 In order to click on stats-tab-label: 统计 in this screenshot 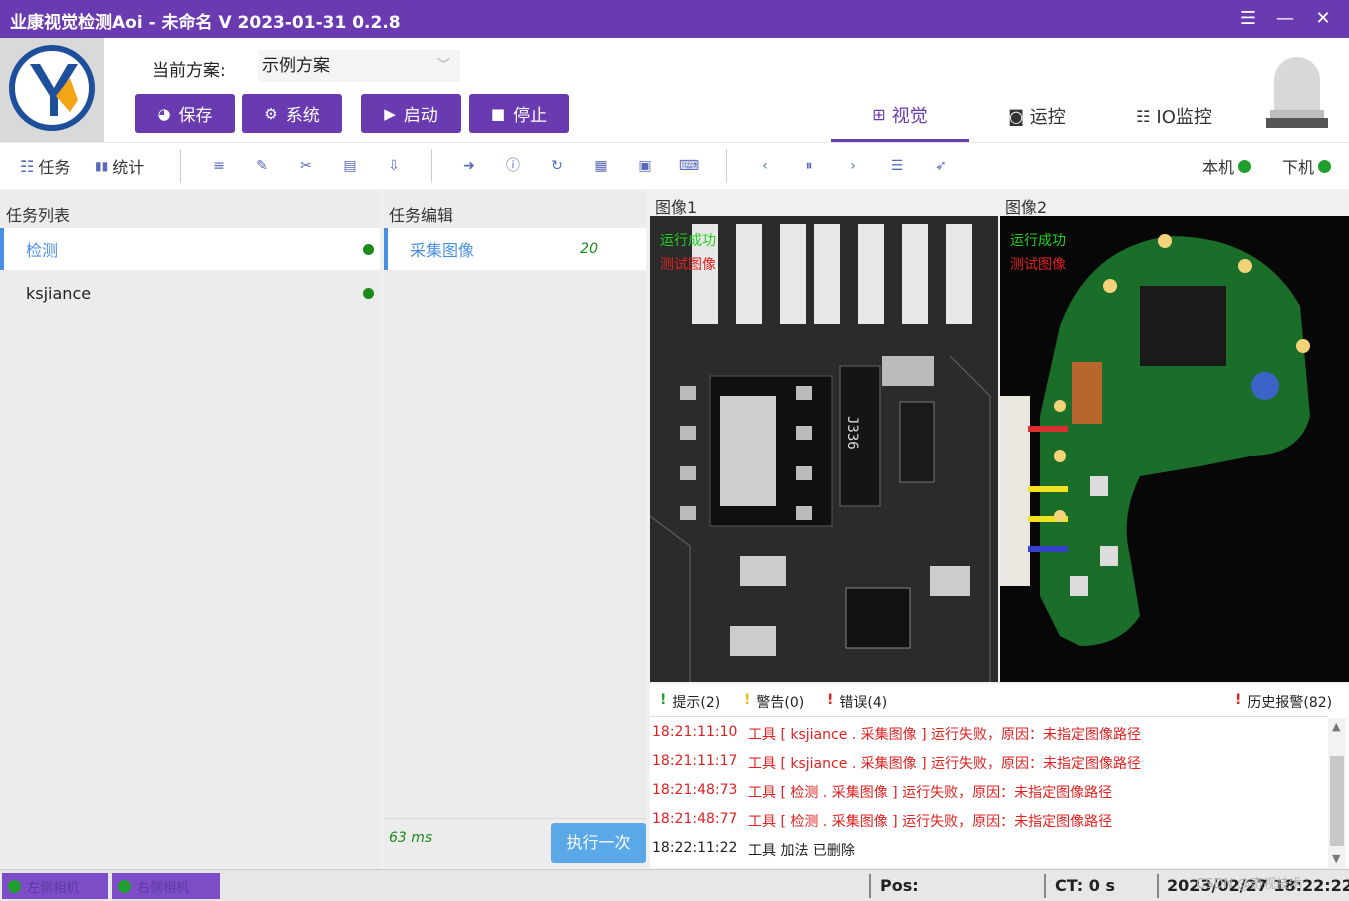, I will do `click(128, 167)`.